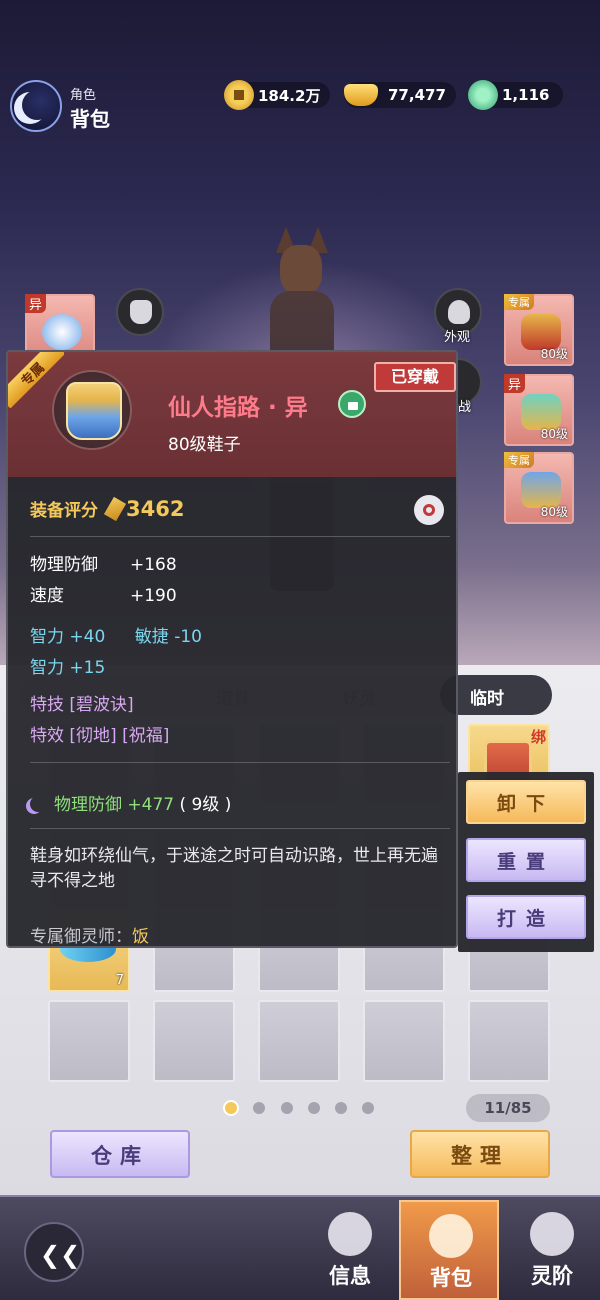 Image resolution: width=600 pixels, height=1300 pixels. What do you see at coordinates (90, 119) in the screenshot?
I see `page-title: 背包` at bounding box center [90, 119].